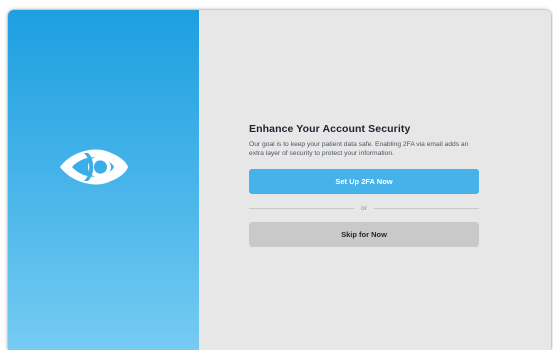  What do you see at coordinates (330, 129) in the screenshot?
I see `page-title: Enhance Your Account Security` at bounding box center [330, 129].